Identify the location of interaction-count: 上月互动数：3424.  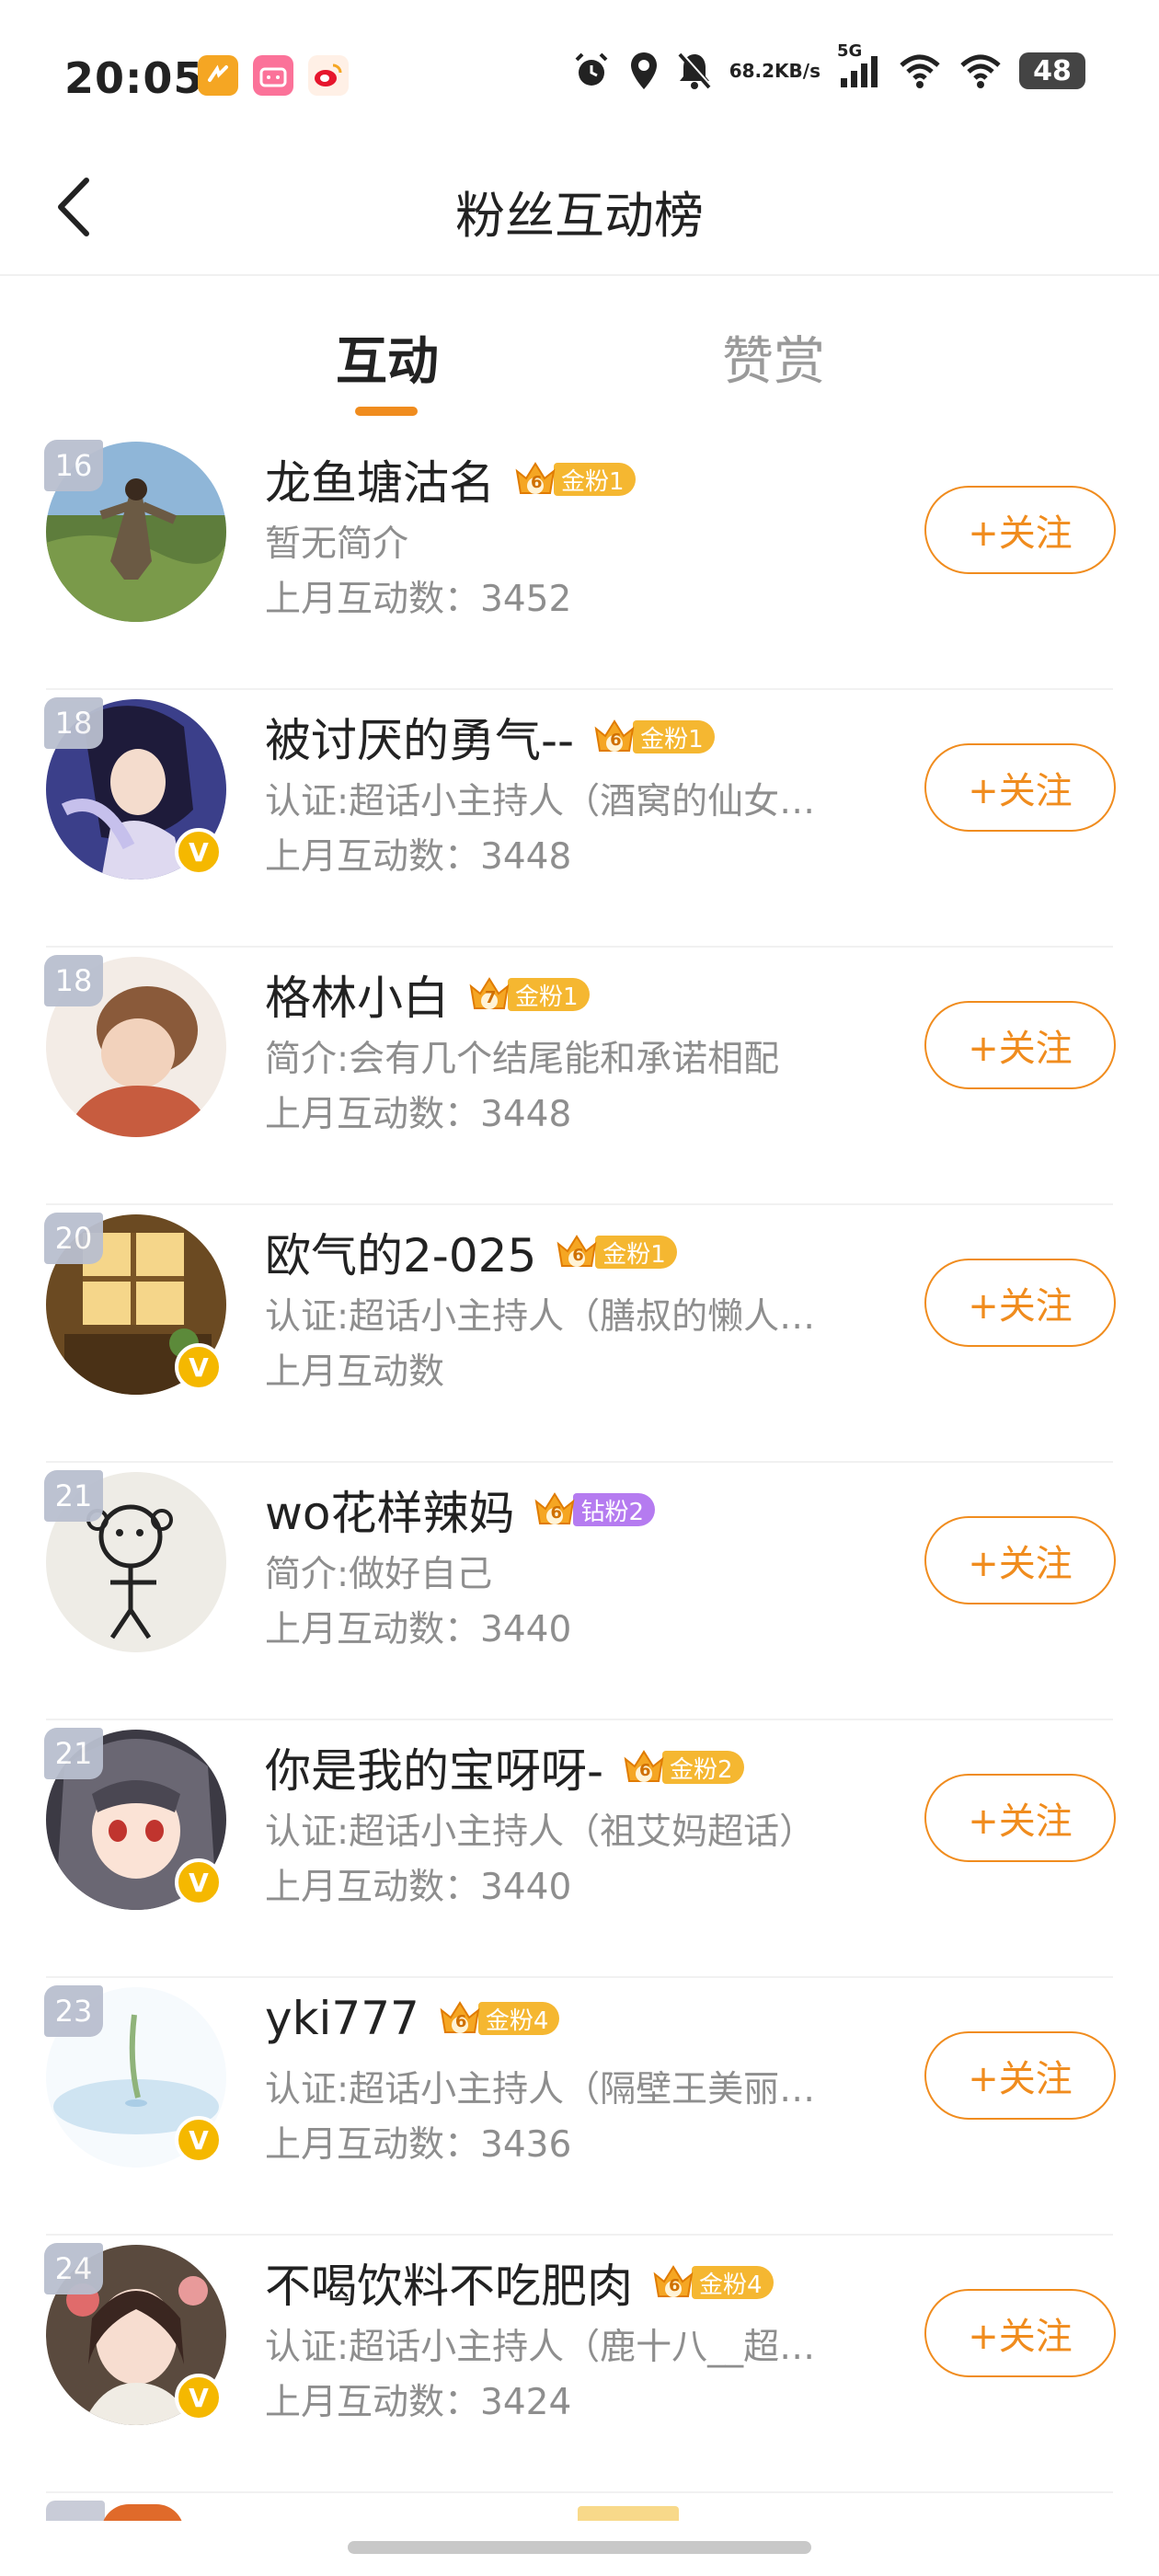
(418, 2402).